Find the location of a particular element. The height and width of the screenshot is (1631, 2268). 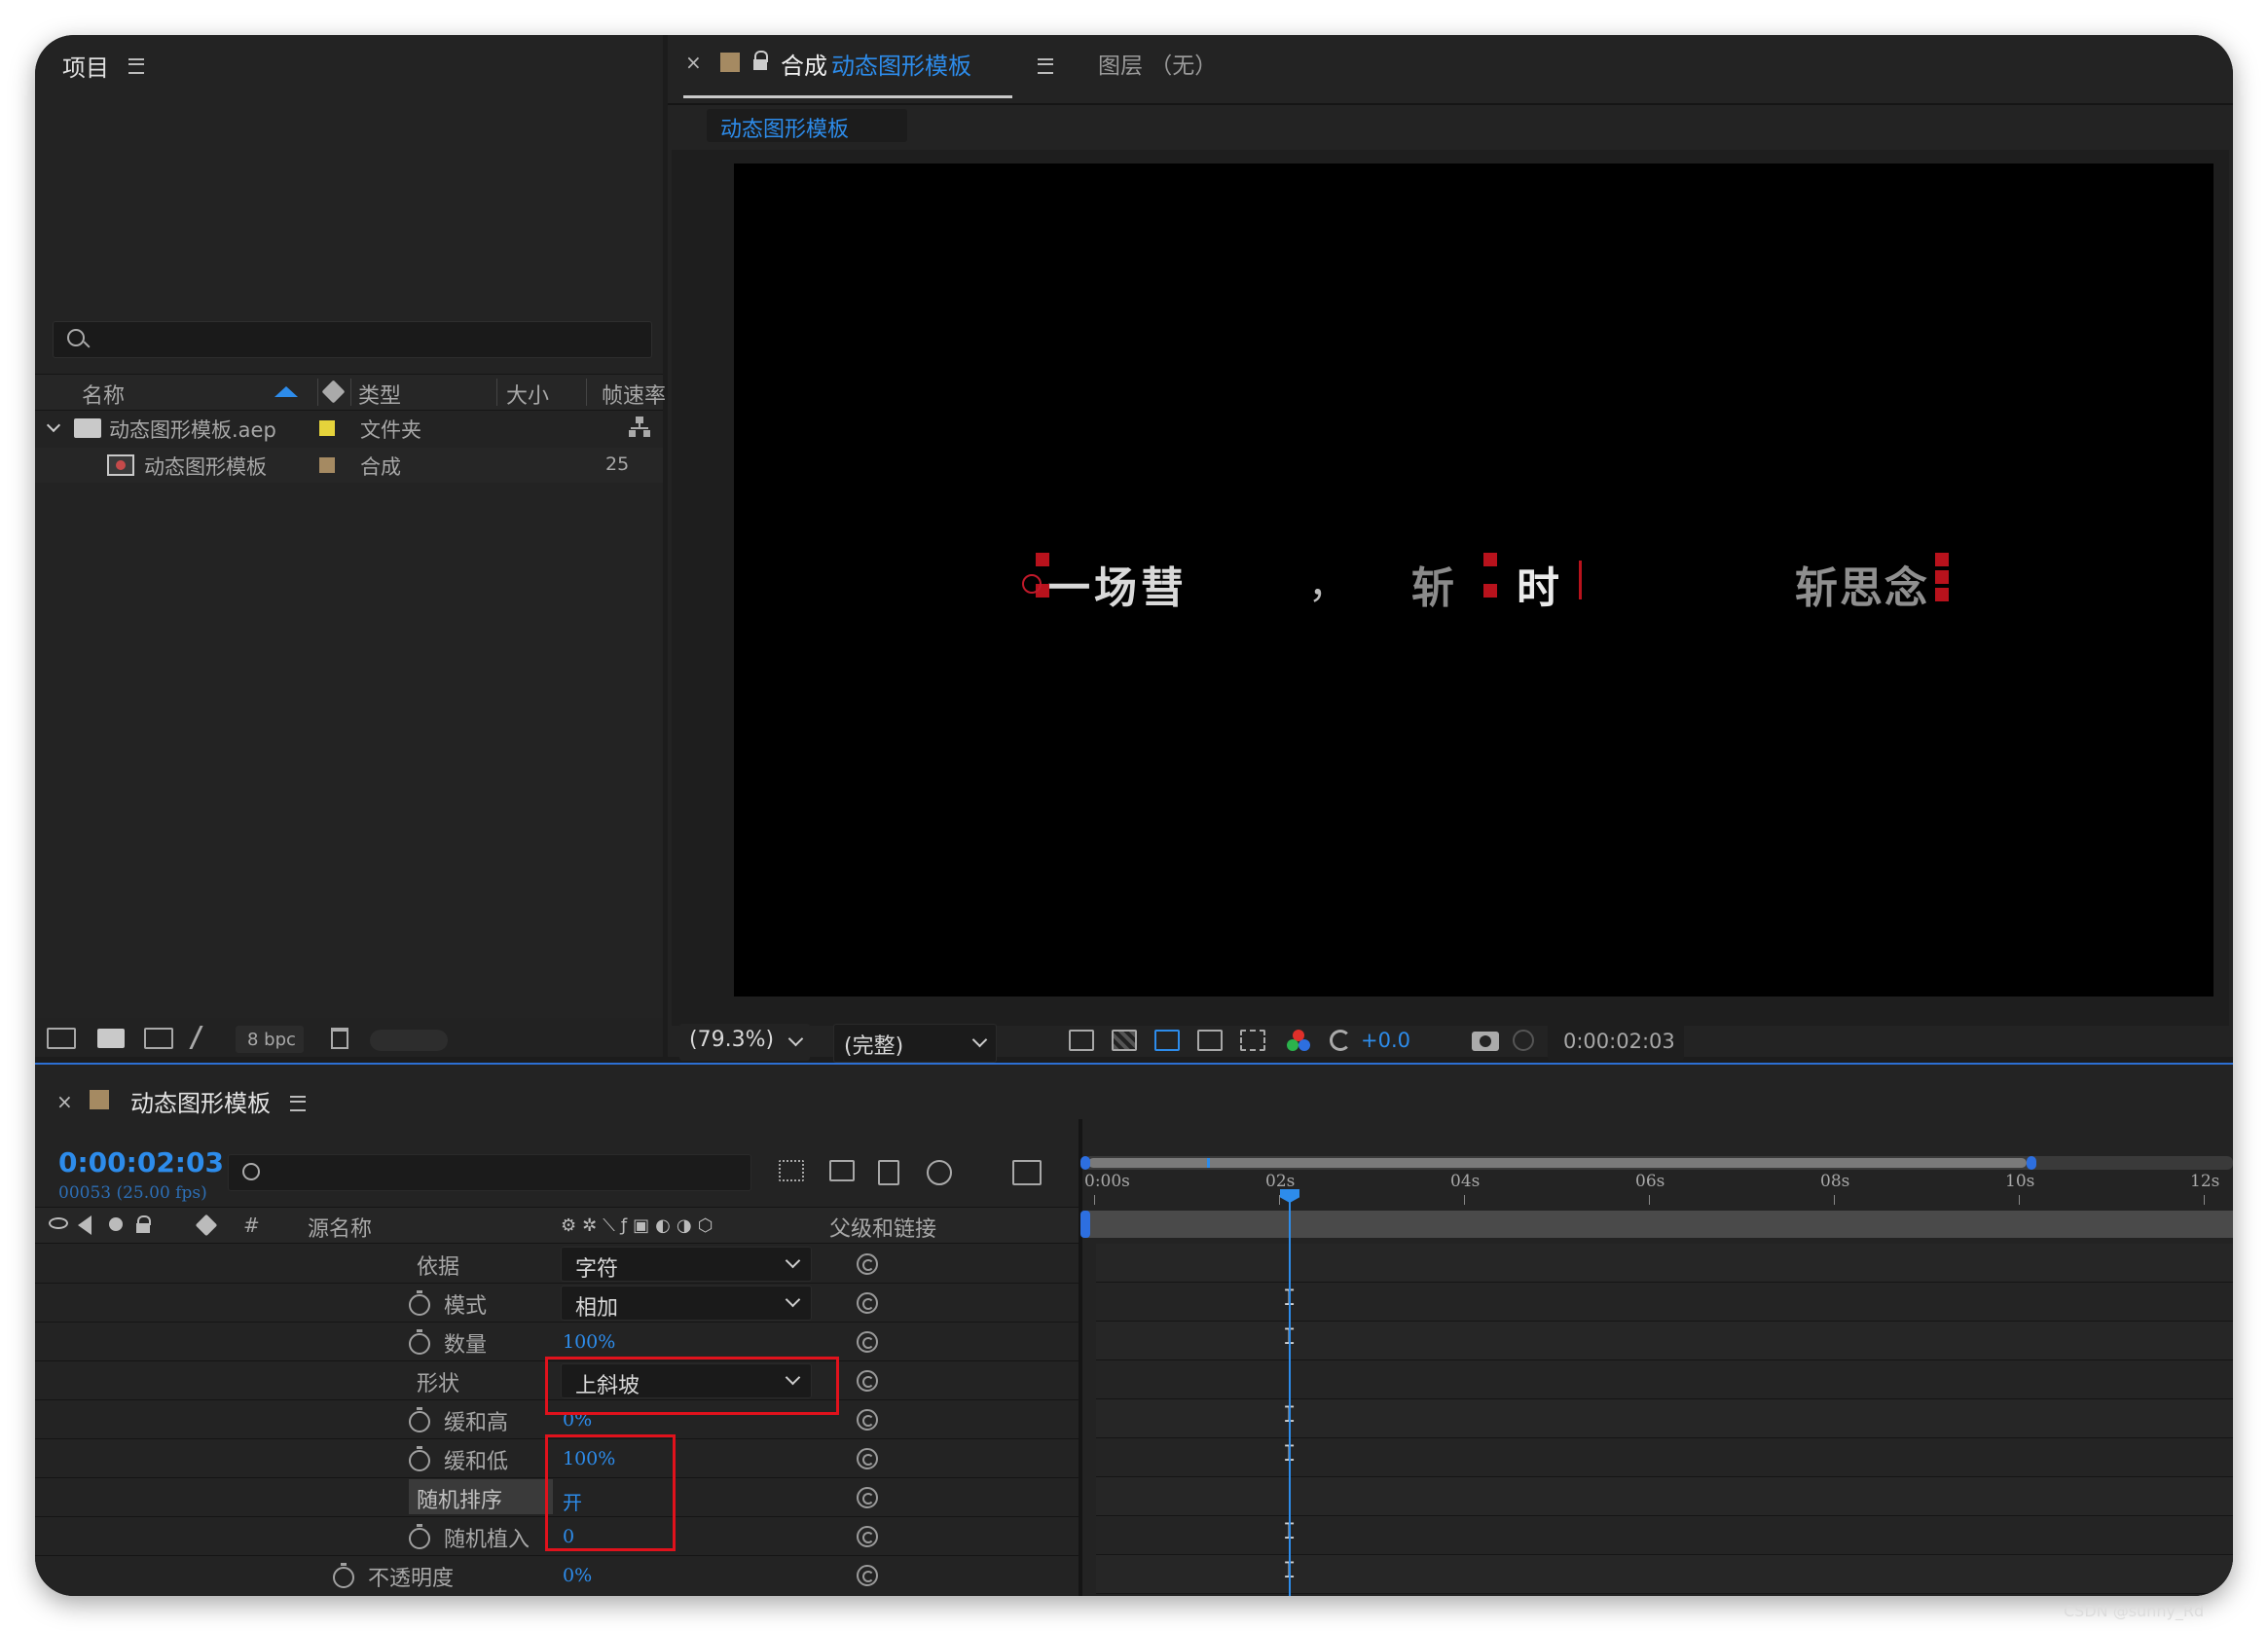

frame-blending-icon is located at coordinates (888, 1173).